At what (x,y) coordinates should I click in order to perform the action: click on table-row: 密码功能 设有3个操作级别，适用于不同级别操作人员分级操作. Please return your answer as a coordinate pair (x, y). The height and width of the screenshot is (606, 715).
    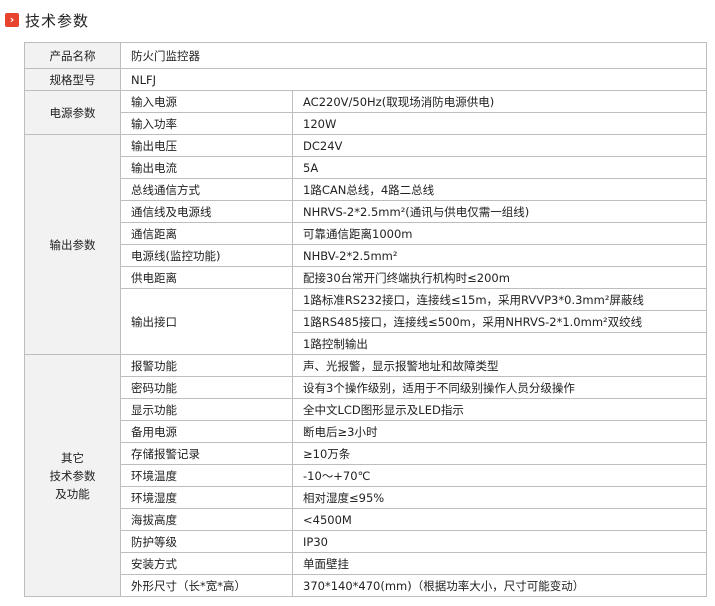
    Looking at the image, I should click on (366, 387).